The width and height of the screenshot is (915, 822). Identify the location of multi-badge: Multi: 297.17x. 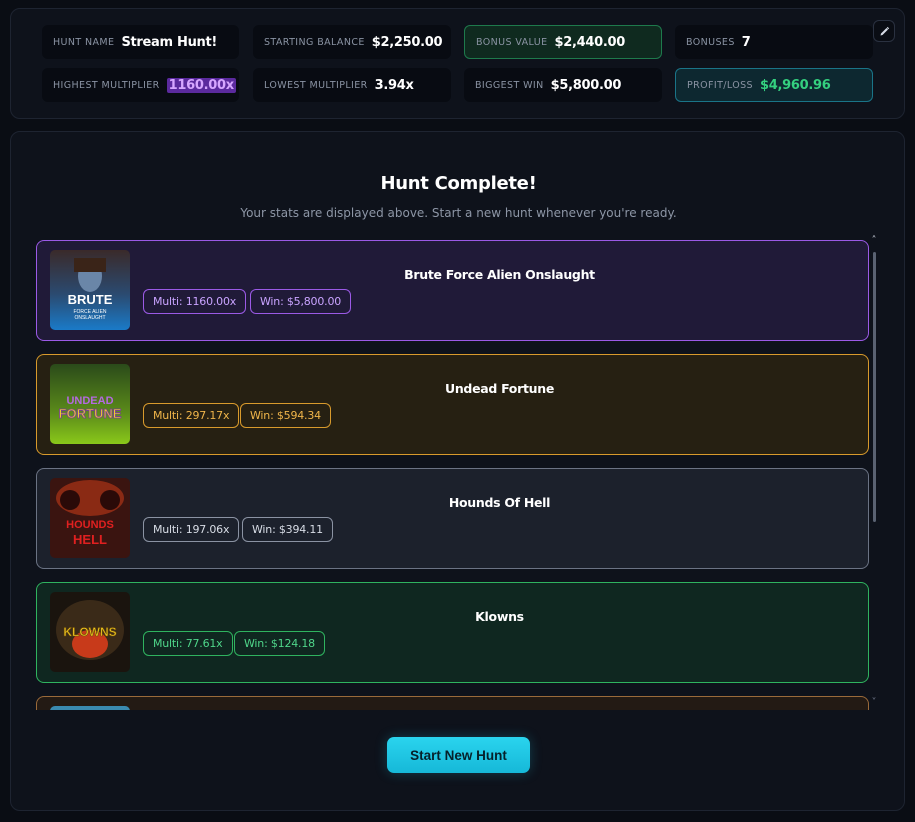
(191, 415).